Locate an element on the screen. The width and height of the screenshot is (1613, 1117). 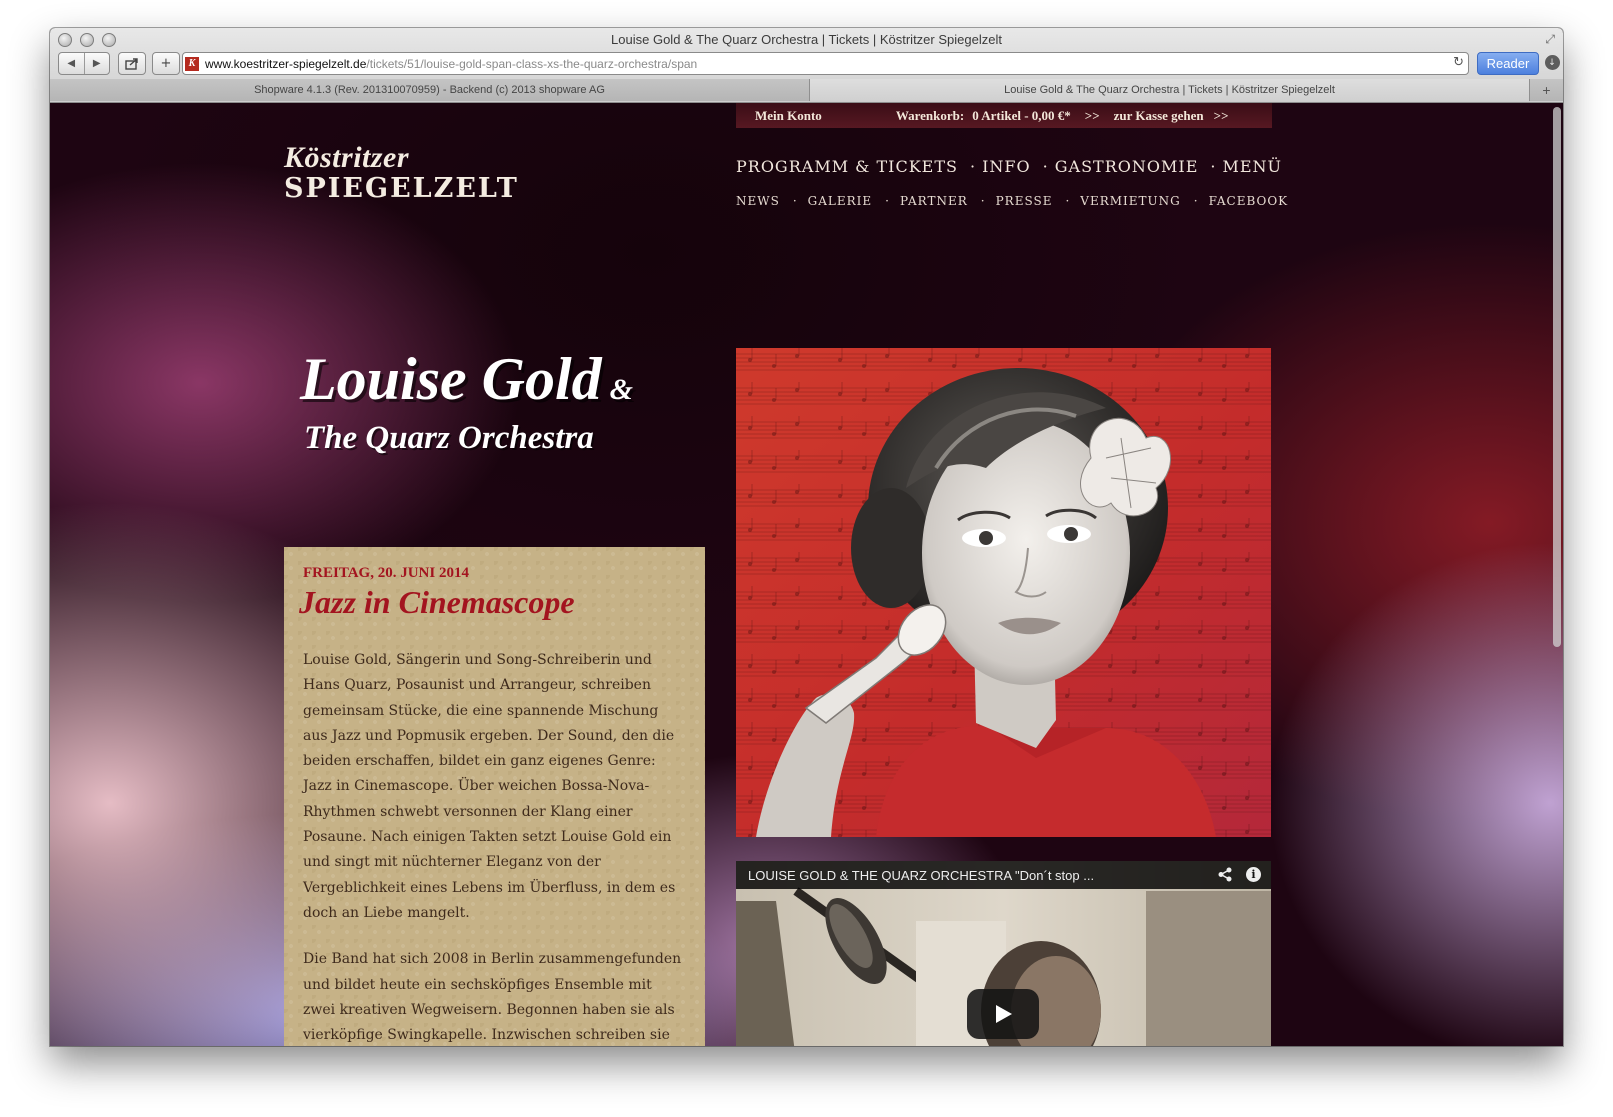
event-headline: Louise Gold & The Quarz Orchestra is located at coordinates (466, 401).